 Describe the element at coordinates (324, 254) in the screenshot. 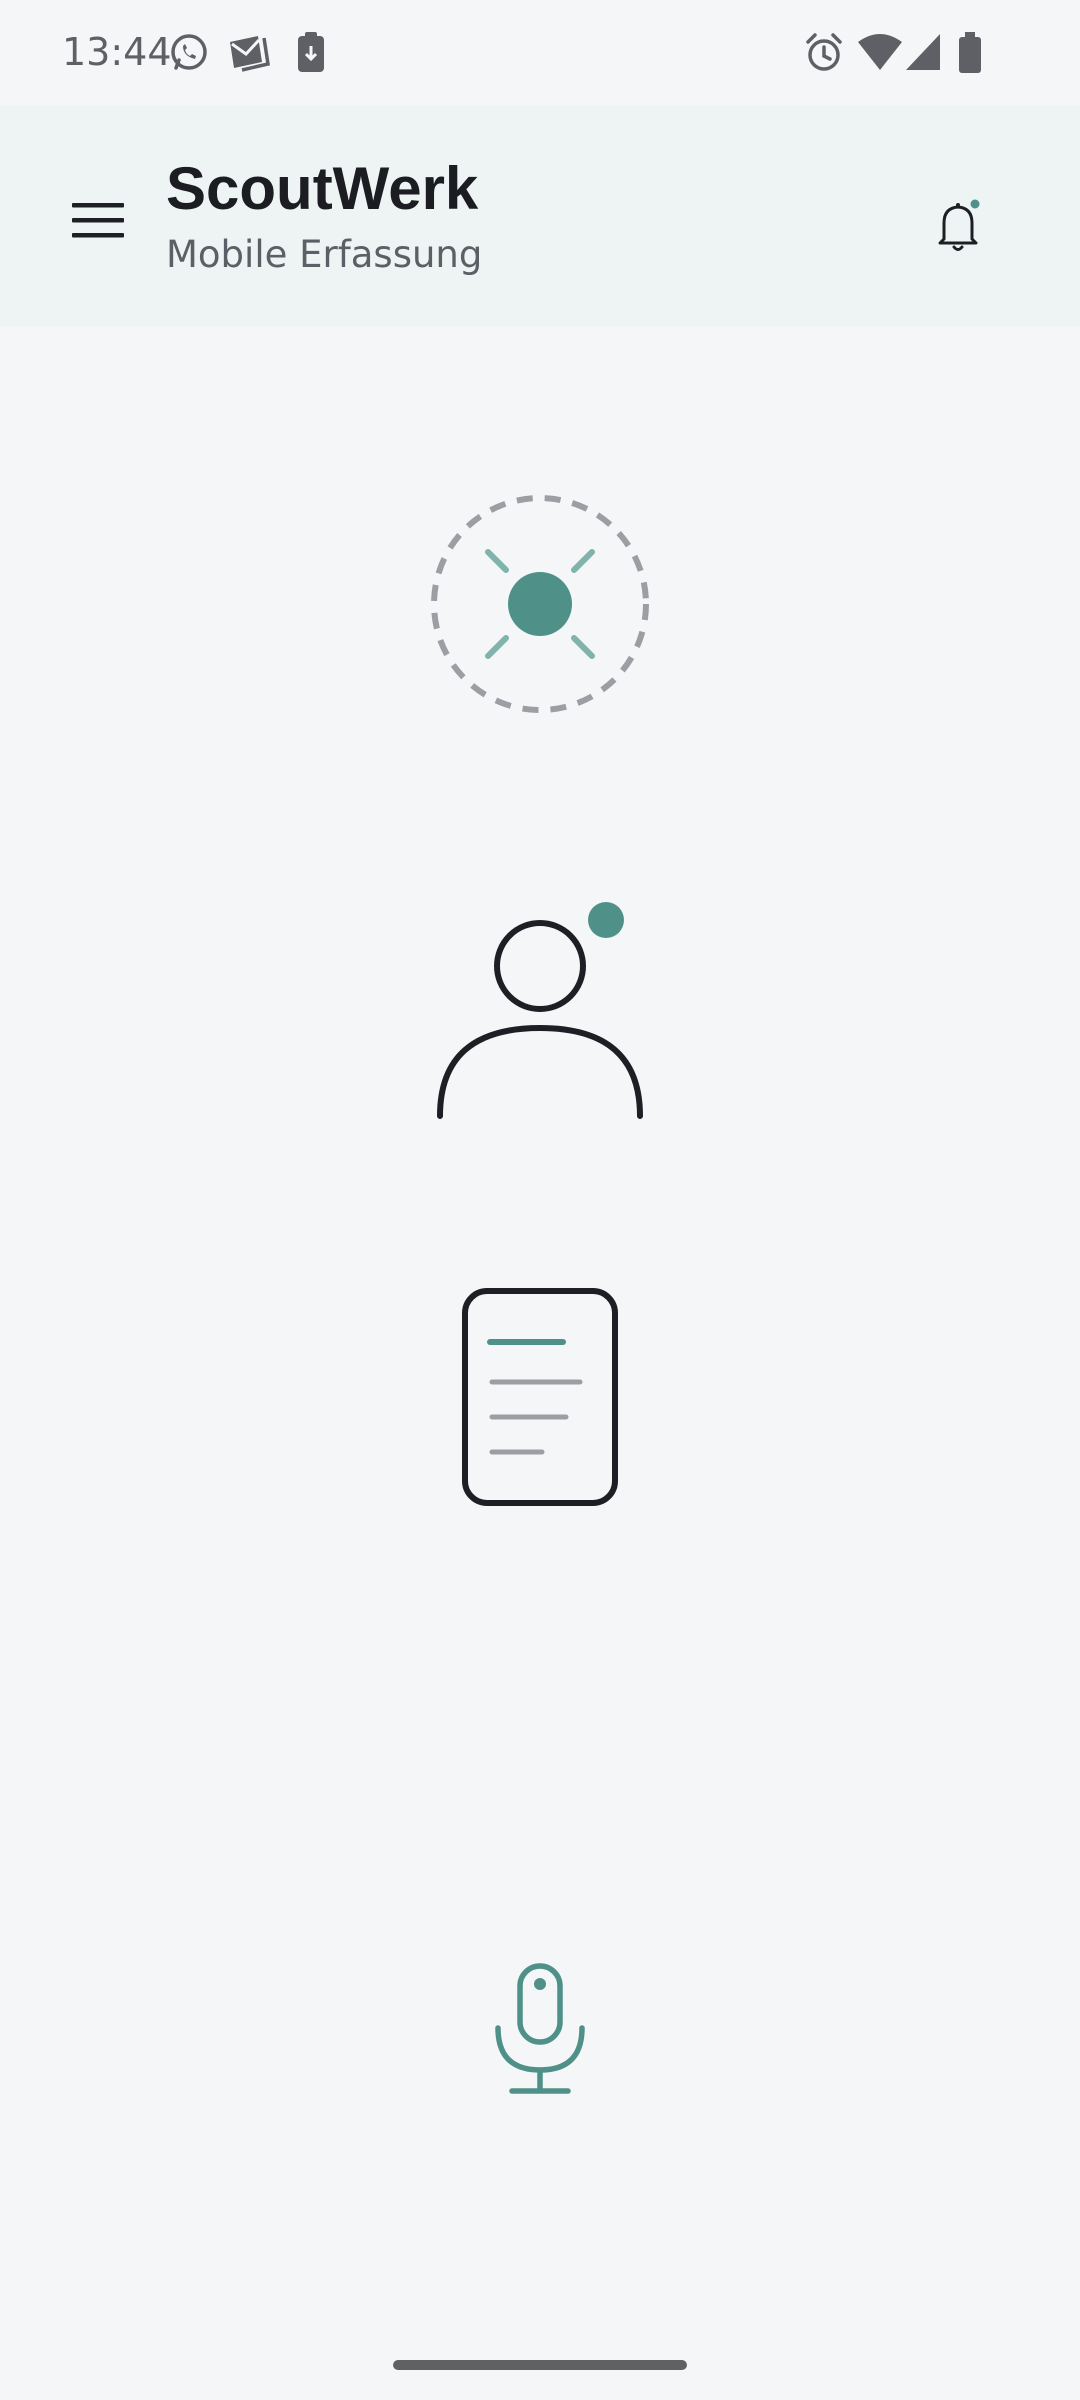

I see `app-subtitle: Mobile Erfassung` at that location.